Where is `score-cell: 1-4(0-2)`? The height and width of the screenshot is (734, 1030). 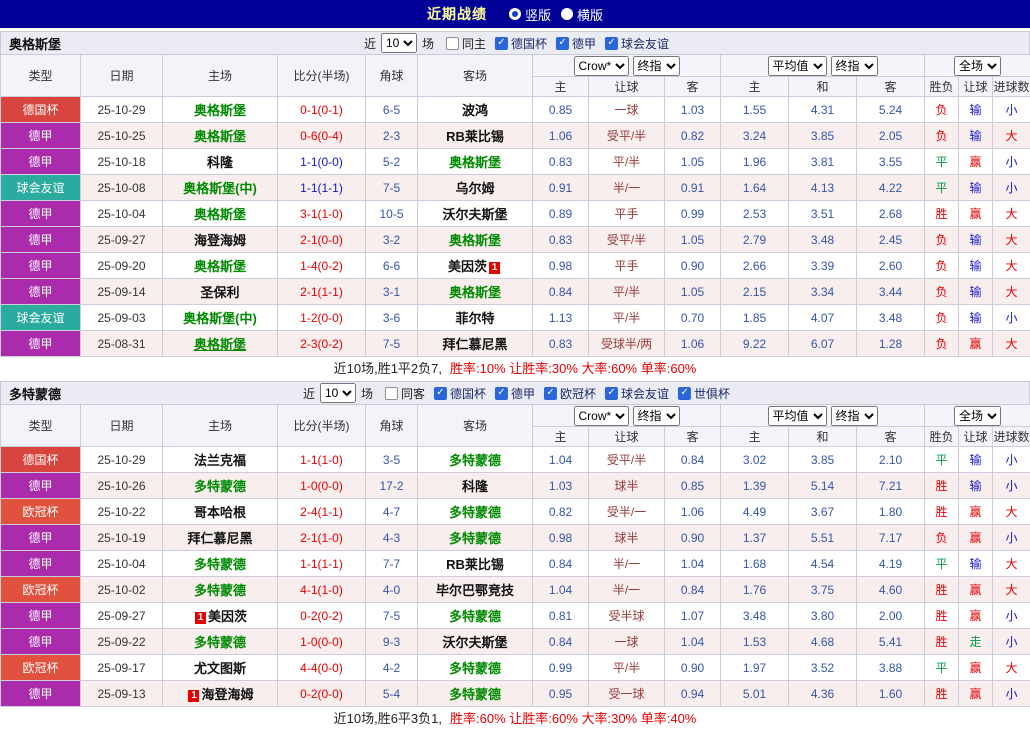 score-cell: 1-4(0-2) is located at coordinates (321, 265).